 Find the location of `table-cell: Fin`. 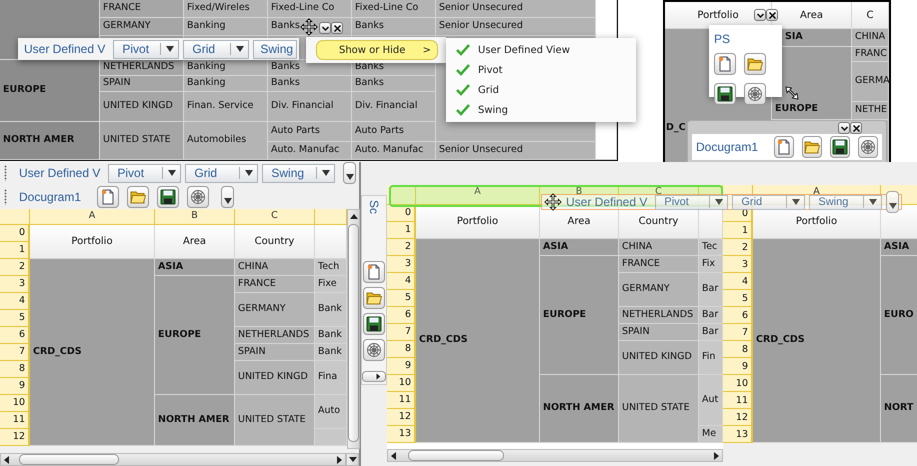

table-cell: Fin is located at coordinates (711, 358).